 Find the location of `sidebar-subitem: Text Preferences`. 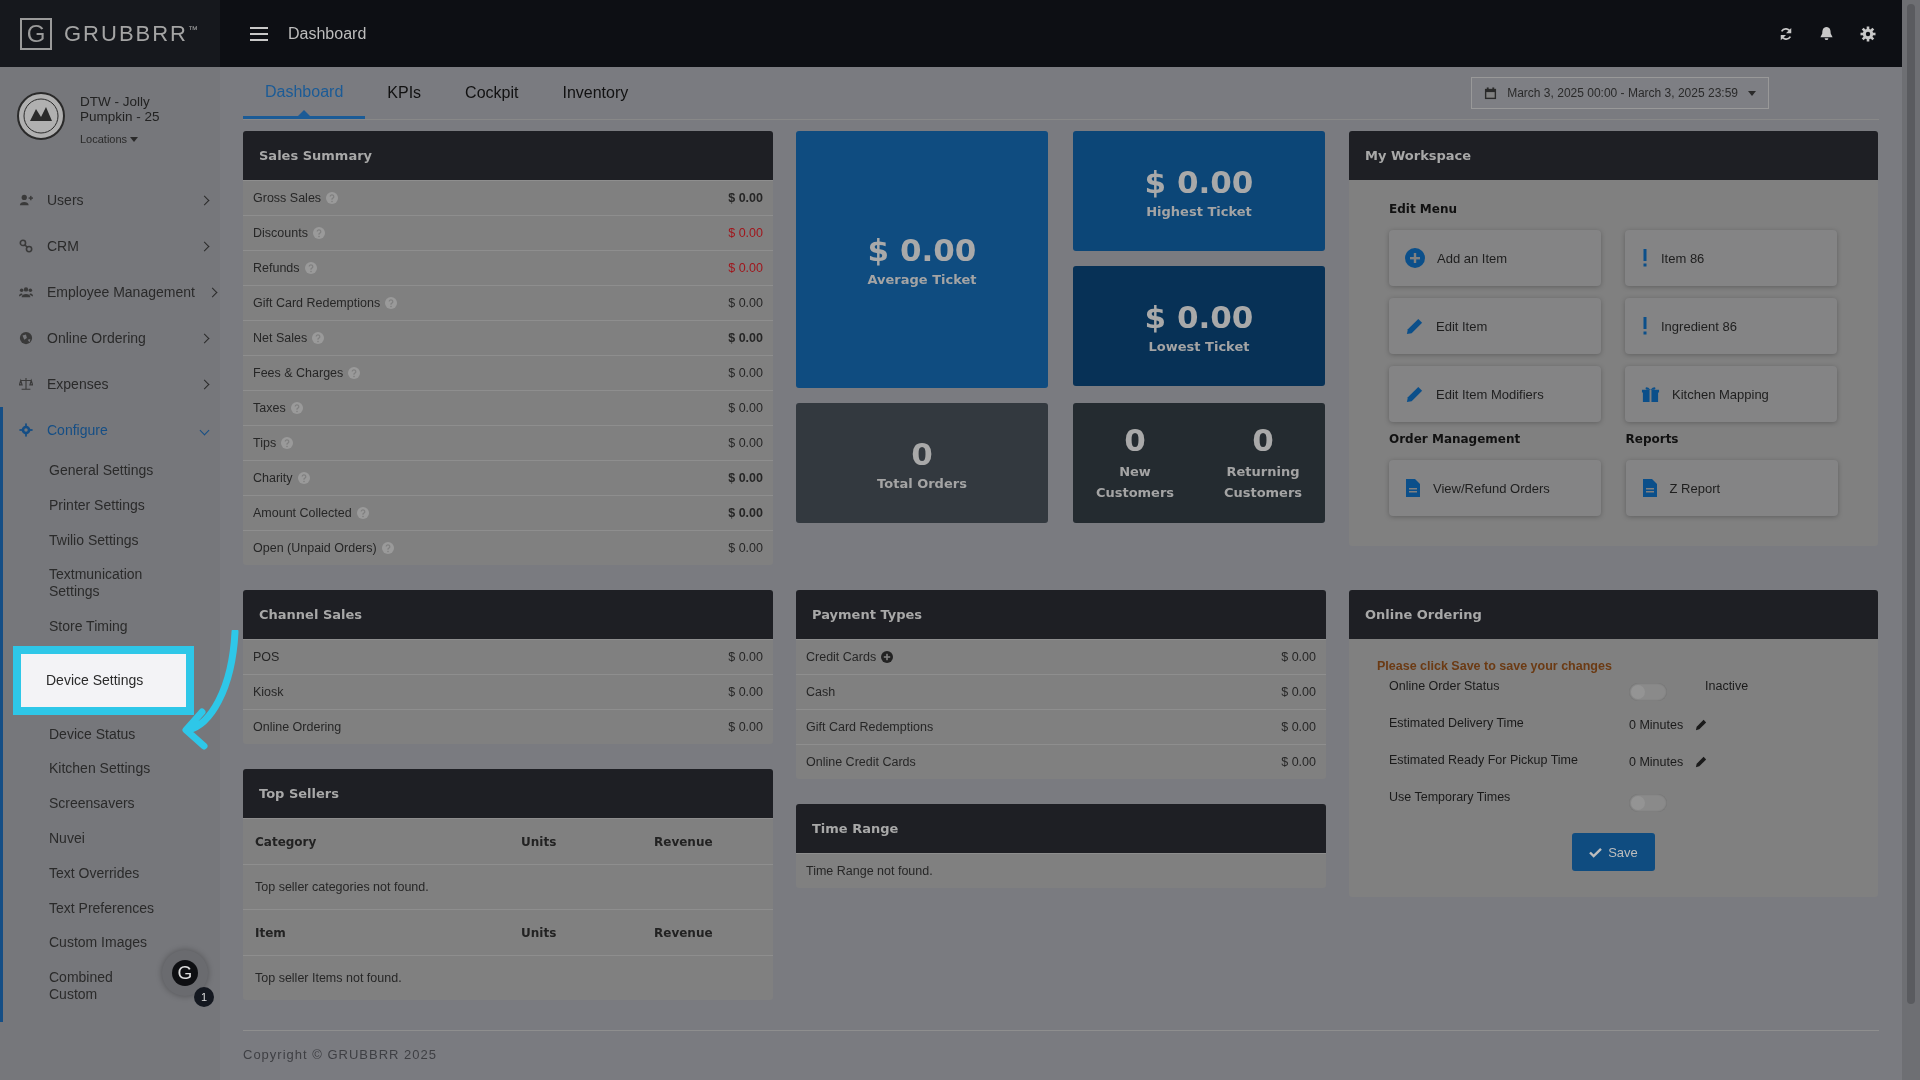

sidebar-subitem: Text Preferences is located at coordinates (81, 908).